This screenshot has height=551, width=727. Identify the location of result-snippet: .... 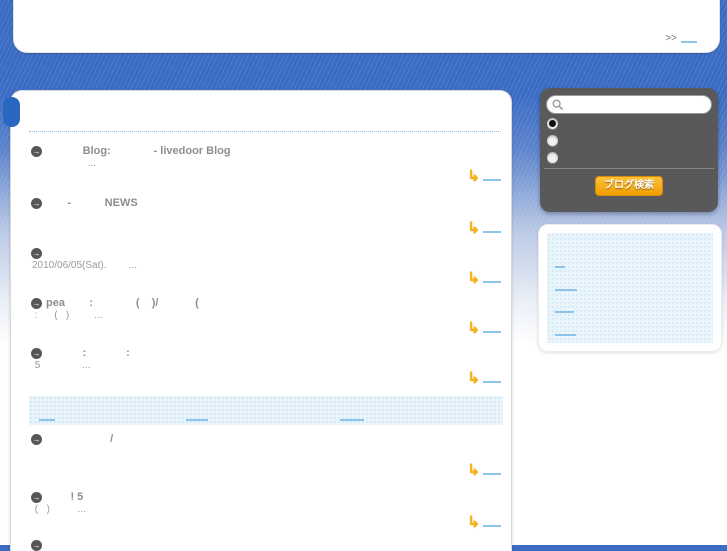
(64, 163).